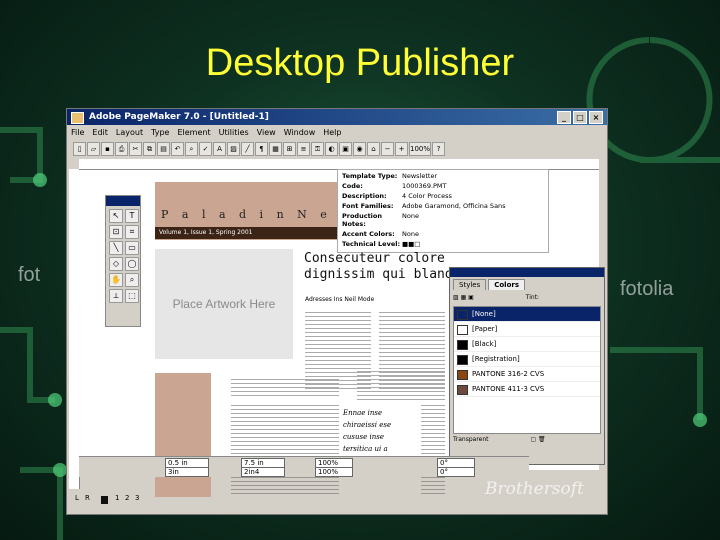 The width and height of the screenshot is (720, 540). What do you see at coordinates (224, 304) in the screenshot?
I see `artwork-placeholder: Place Artwork Here` at bounding box center [224, 304].